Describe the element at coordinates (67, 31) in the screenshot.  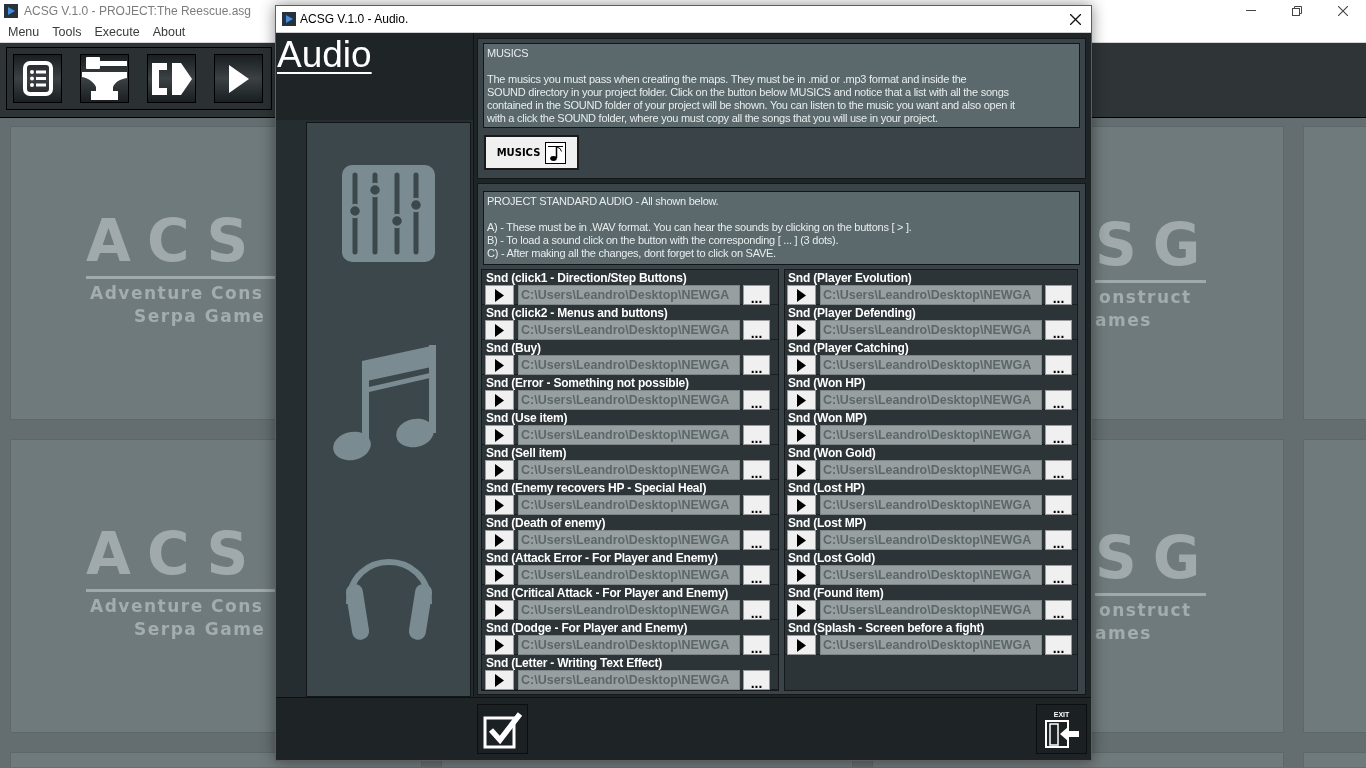
I see `menu-item: Tools` at that location.